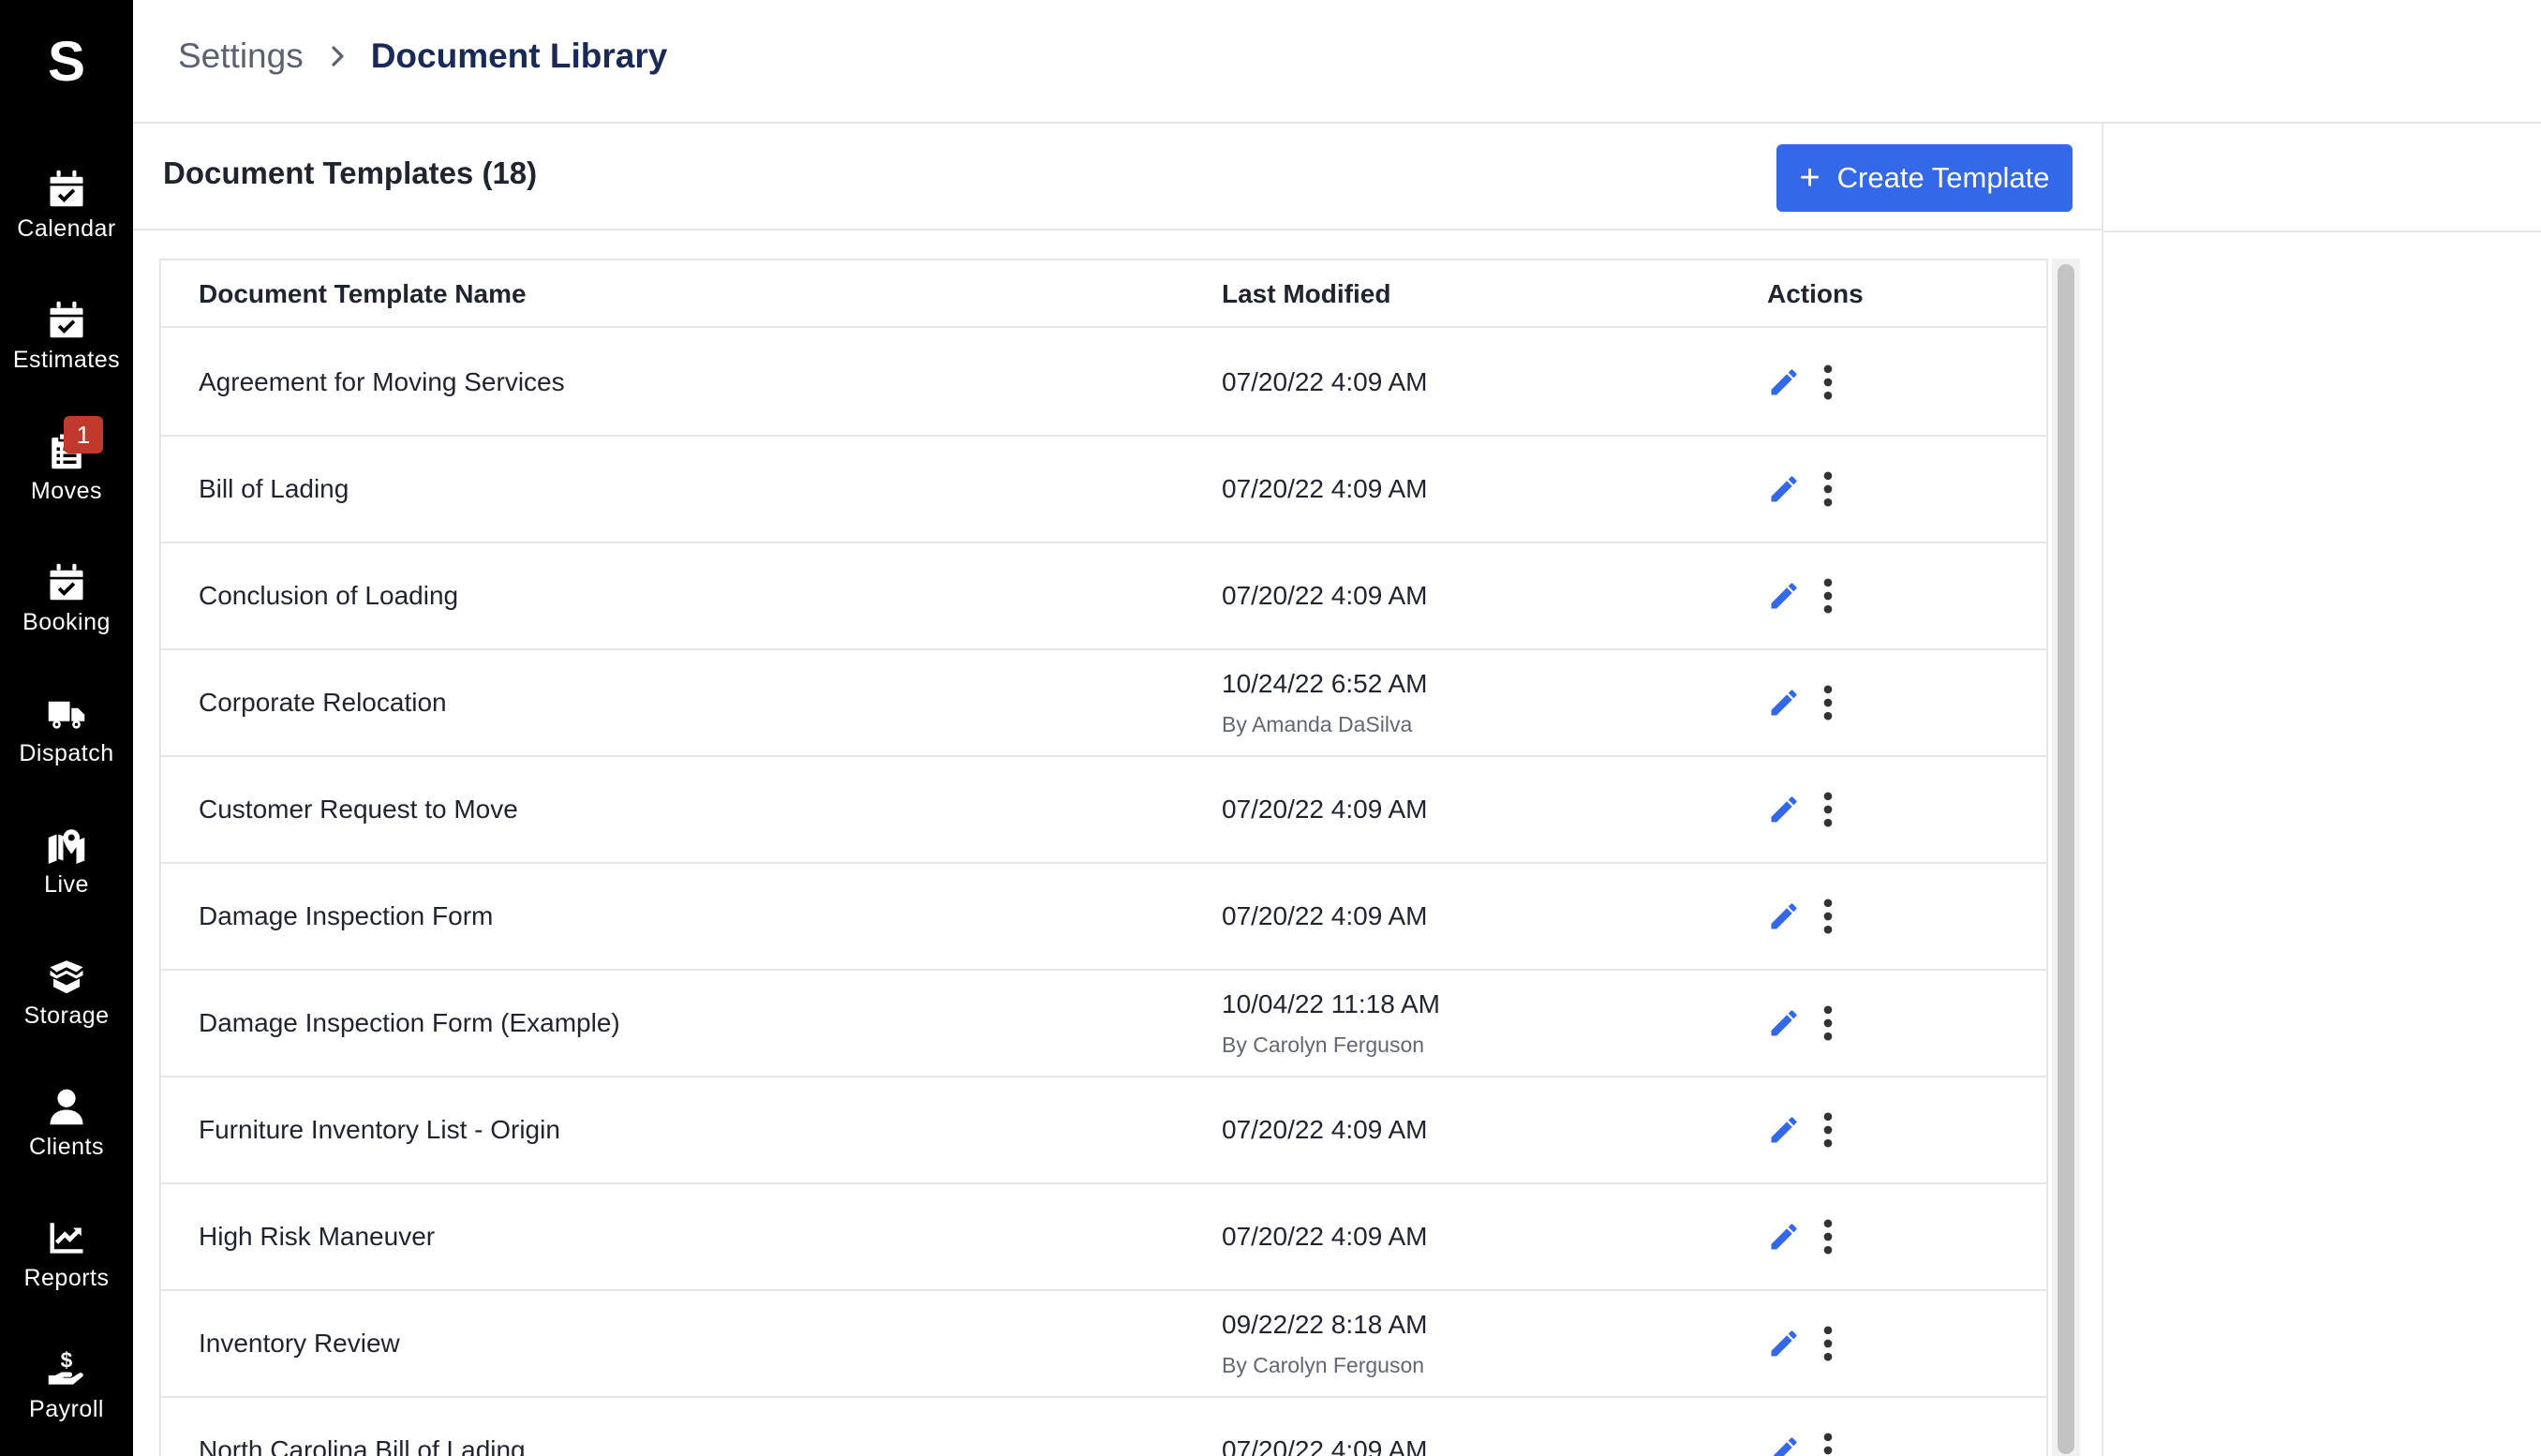  I want to click on last-modified-by: By Amanda DaSilva, so click(1318, 724).